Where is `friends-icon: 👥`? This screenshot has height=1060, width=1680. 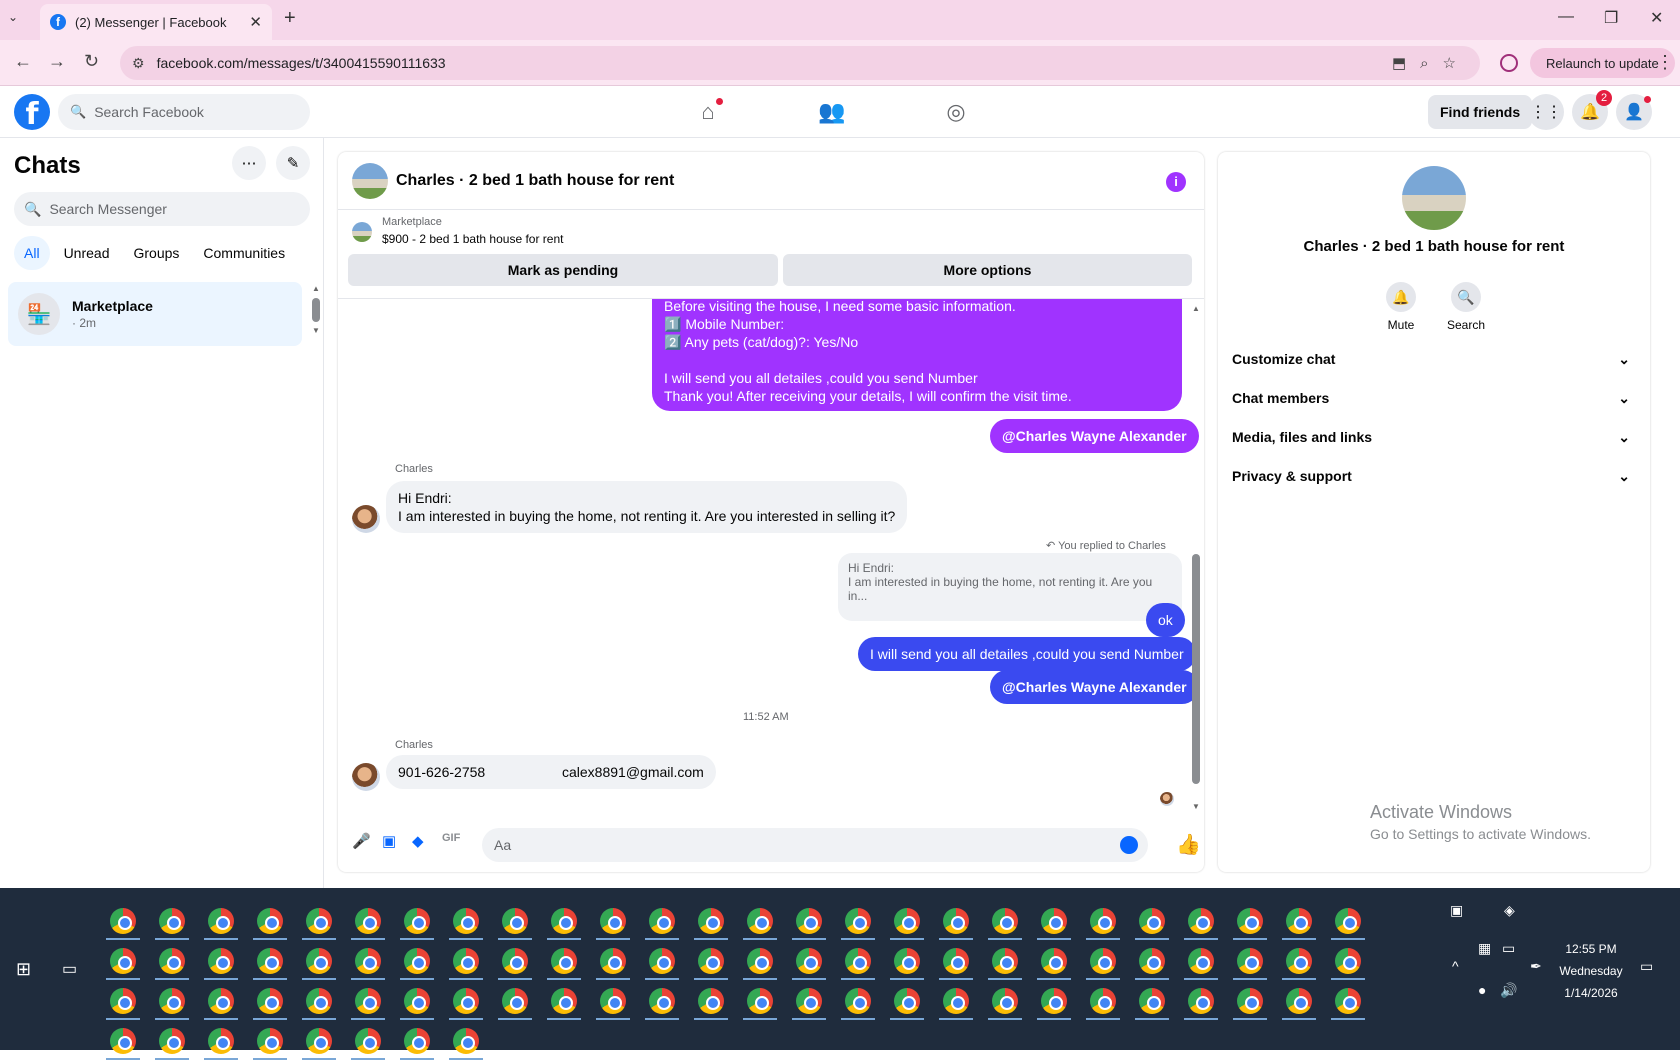 friends-icon: 👥 is located at coordinates (832, 112).